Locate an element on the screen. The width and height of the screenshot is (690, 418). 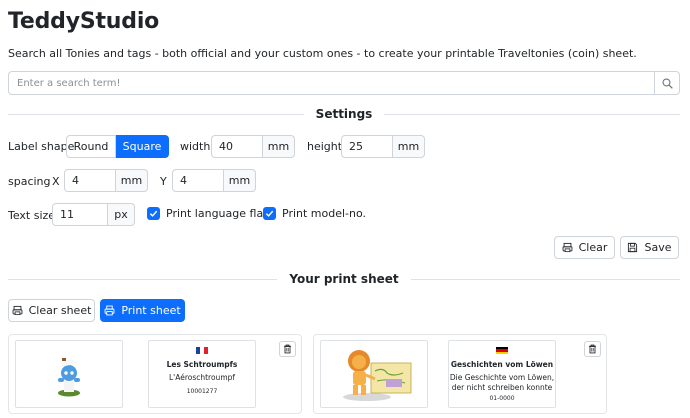
spacing-y-label: Y is located at coordinates (163, 181).